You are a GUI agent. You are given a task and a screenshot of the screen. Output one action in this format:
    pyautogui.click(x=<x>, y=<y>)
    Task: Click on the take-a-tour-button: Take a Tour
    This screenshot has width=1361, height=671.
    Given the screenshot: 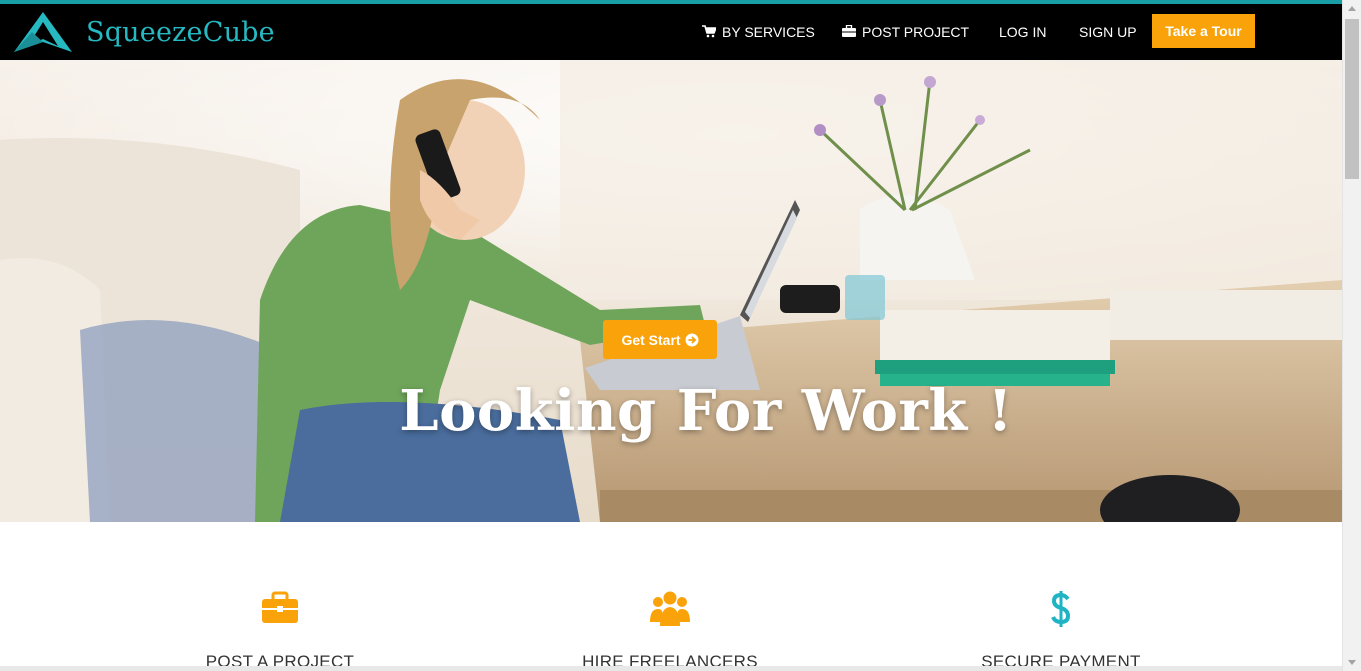 What is the action you would take?
    pyautogui.click(x=1203, y=31)
    